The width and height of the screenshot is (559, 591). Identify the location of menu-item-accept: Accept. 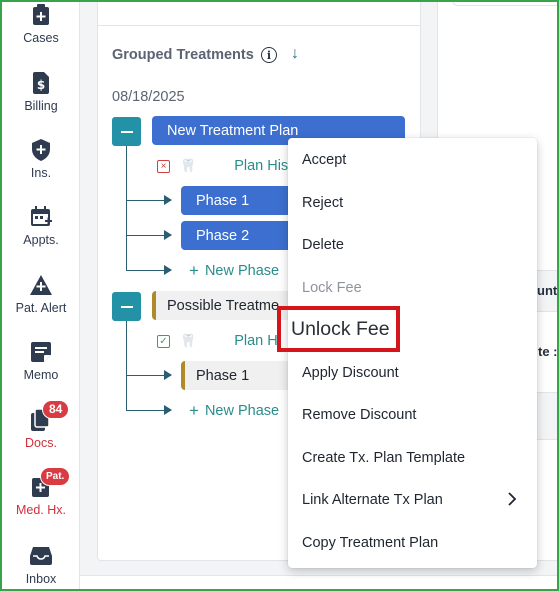
(324, 160).